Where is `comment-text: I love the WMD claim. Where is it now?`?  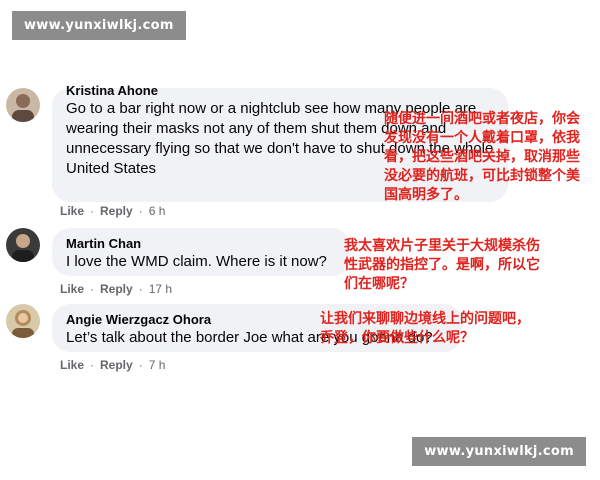
comment-text: I love the WMD claim. Where is it now? is located at coordinates (196, 261).